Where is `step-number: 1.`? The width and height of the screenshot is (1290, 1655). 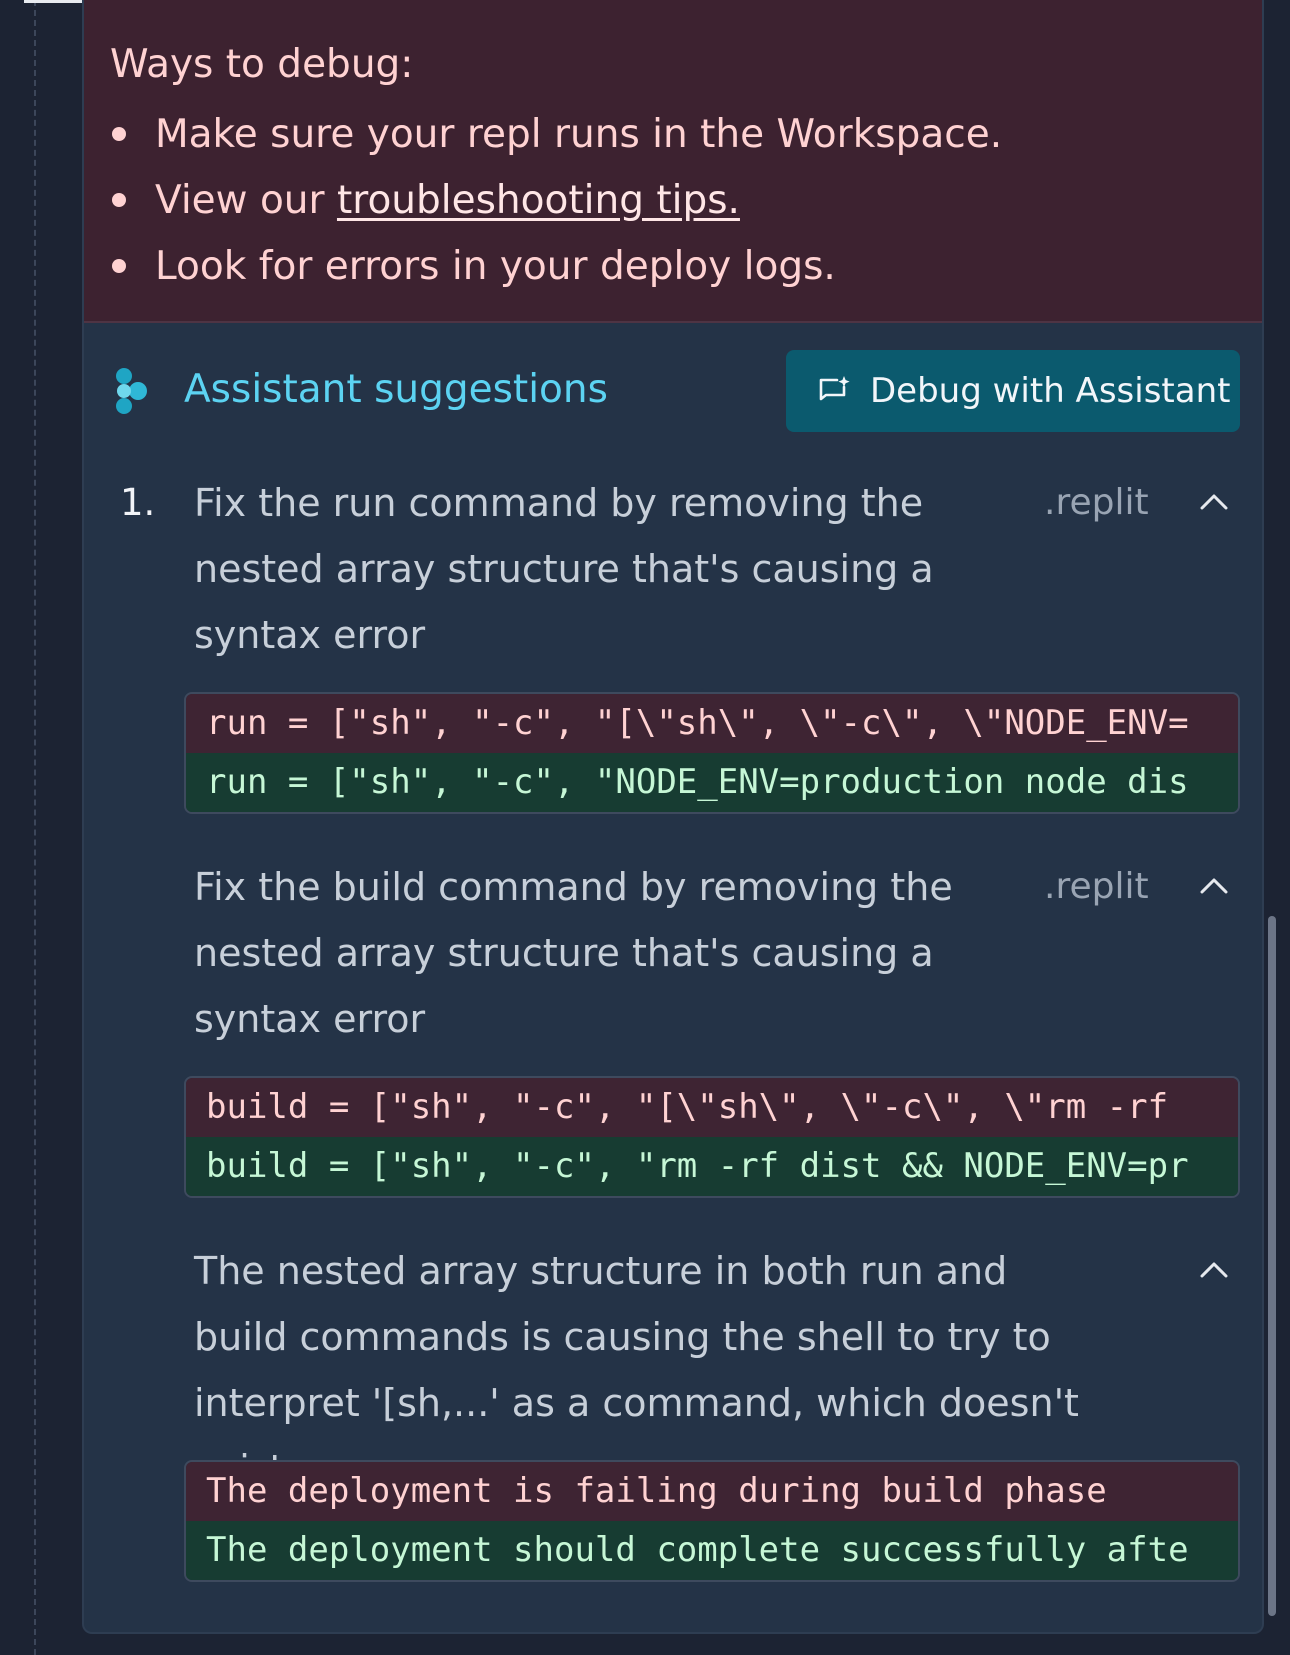 step-number: 1. is located at coordinates (138, 502).